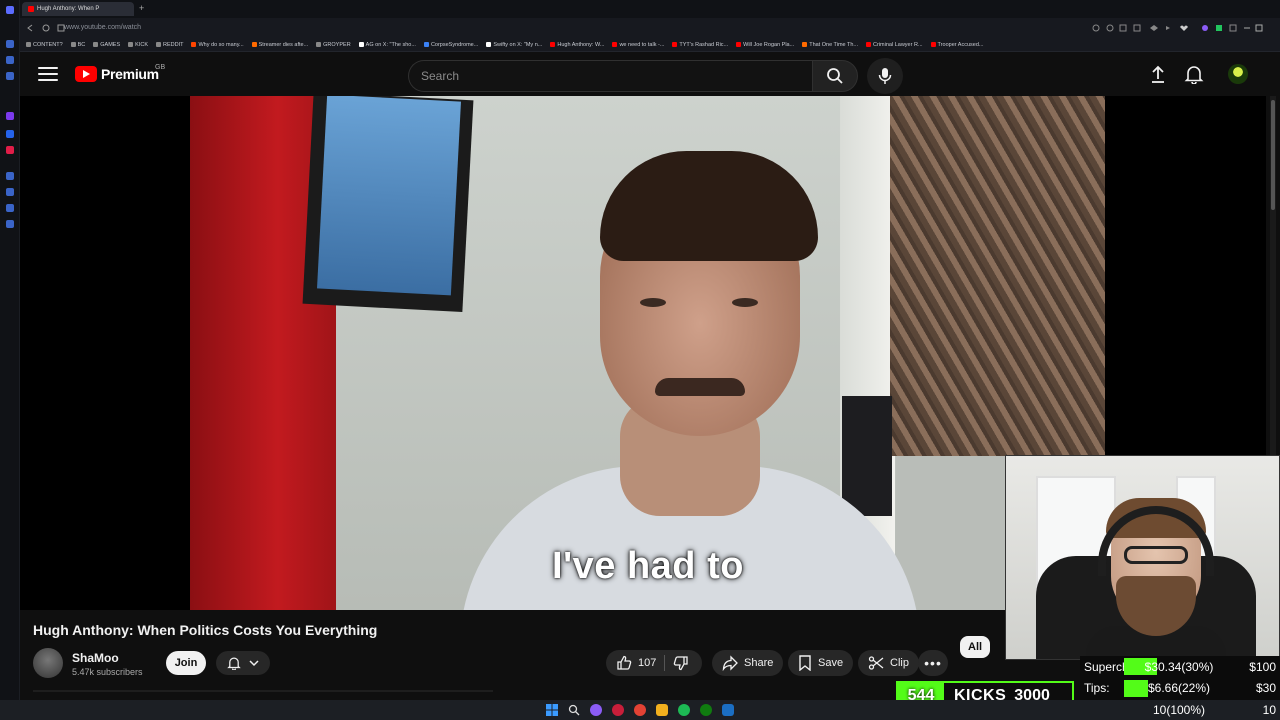  I want to click on channel-avatar, so click(48, 663).